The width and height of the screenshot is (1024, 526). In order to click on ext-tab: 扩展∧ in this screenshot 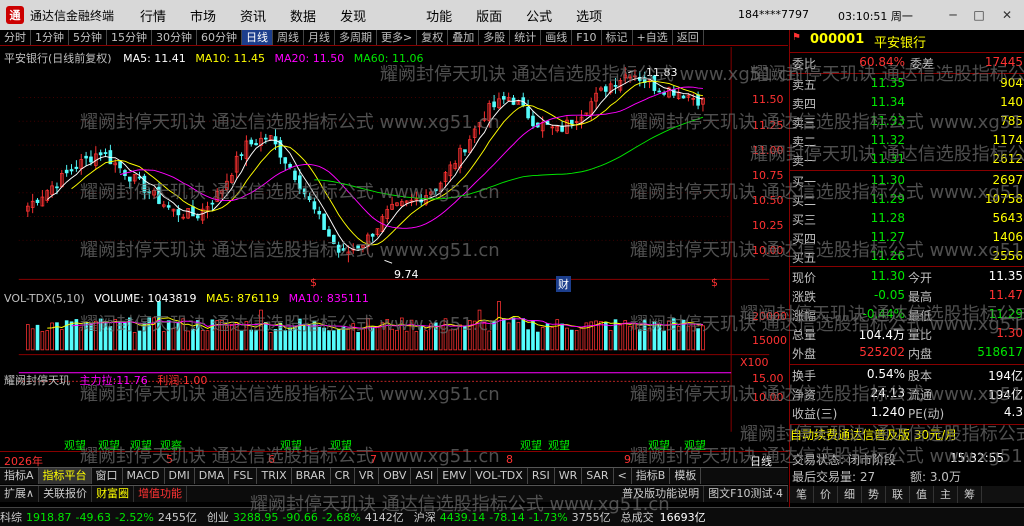, I will do `click(20, 494)`.